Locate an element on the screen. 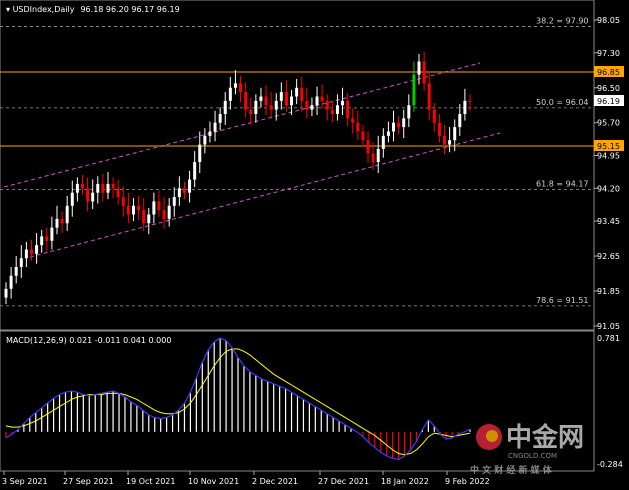 The height and width of the screenshot is (490, 629). macd-axis-bottom: -0.284 is located at coordinates (610, 464).